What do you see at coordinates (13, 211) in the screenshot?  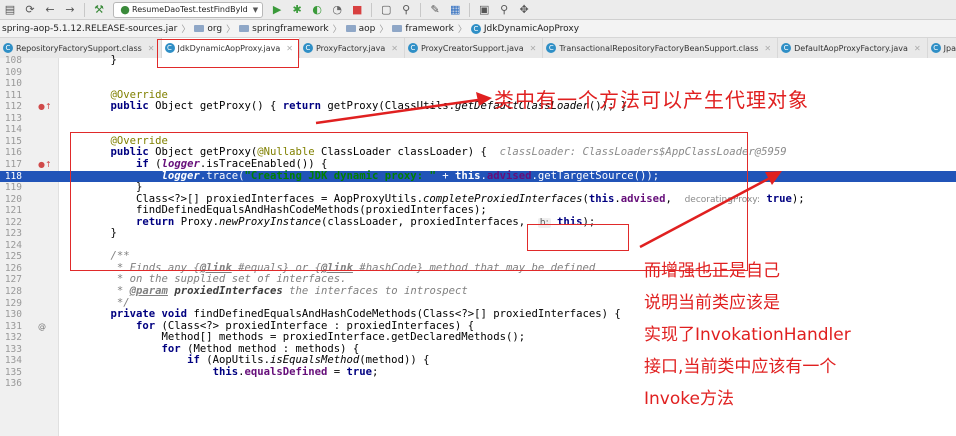 I see `line-number: 121` at bounding box center [13, 211].